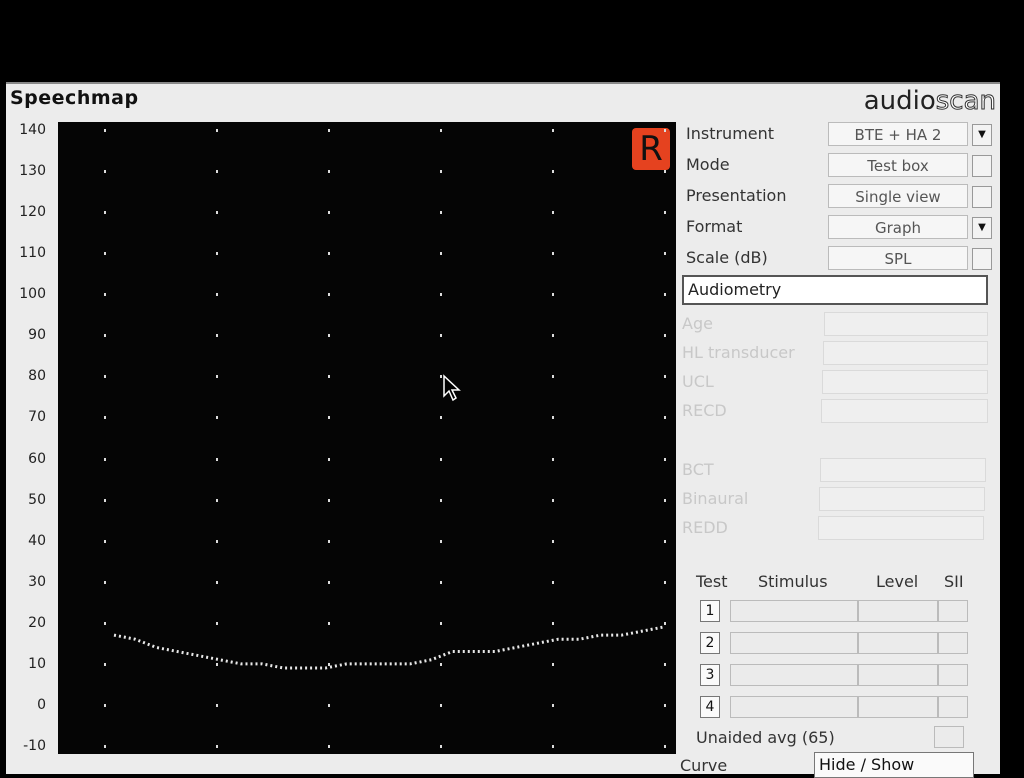 The height and width of the screenshot is (778, 1024). I want to click on test-1-sii, so click(953, 611).